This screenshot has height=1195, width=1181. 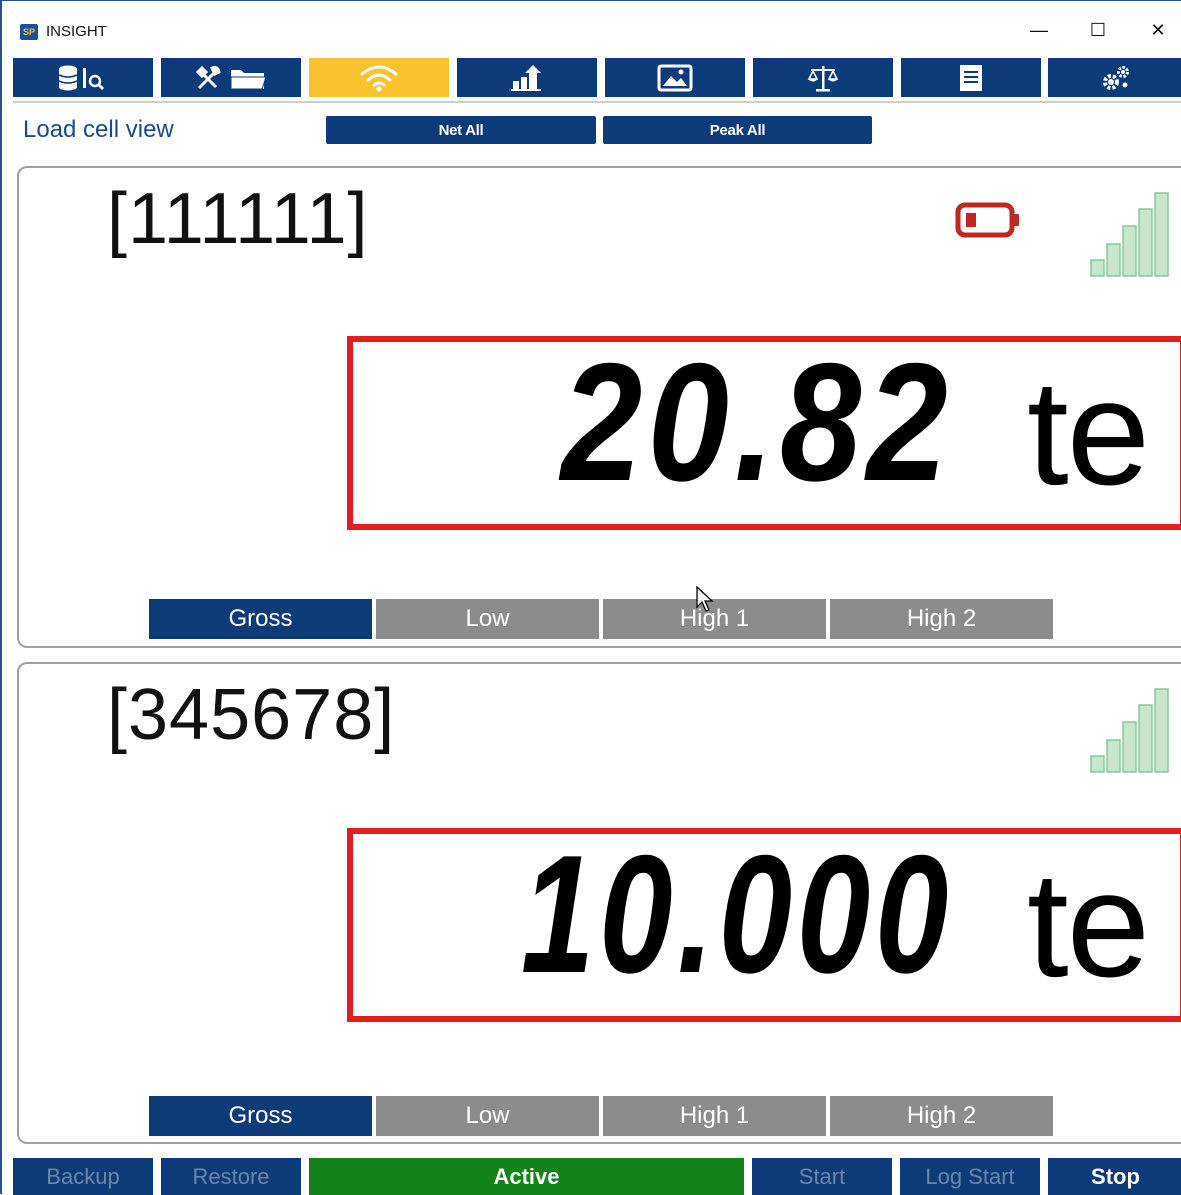 I want to click on weight-value: 20.82, so click(x=755, y=429).